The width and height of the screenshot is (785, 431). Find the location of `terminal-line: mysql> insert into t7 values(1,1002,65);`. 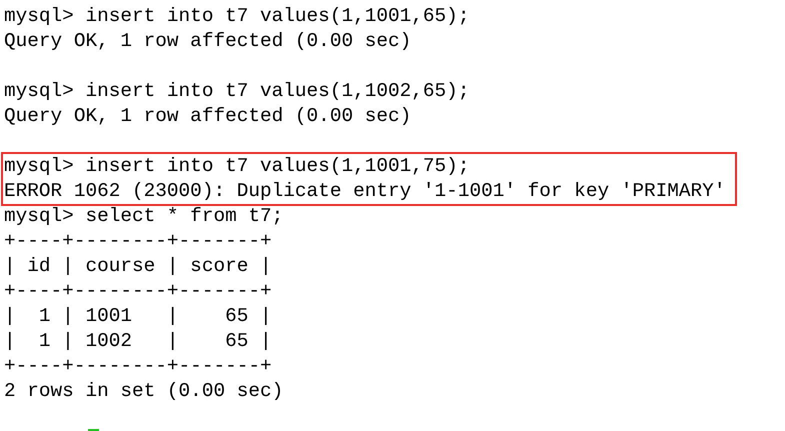

terminal-line: mysql> insert into t7 values(1,1002,65); is located at coordinates (237, 91).